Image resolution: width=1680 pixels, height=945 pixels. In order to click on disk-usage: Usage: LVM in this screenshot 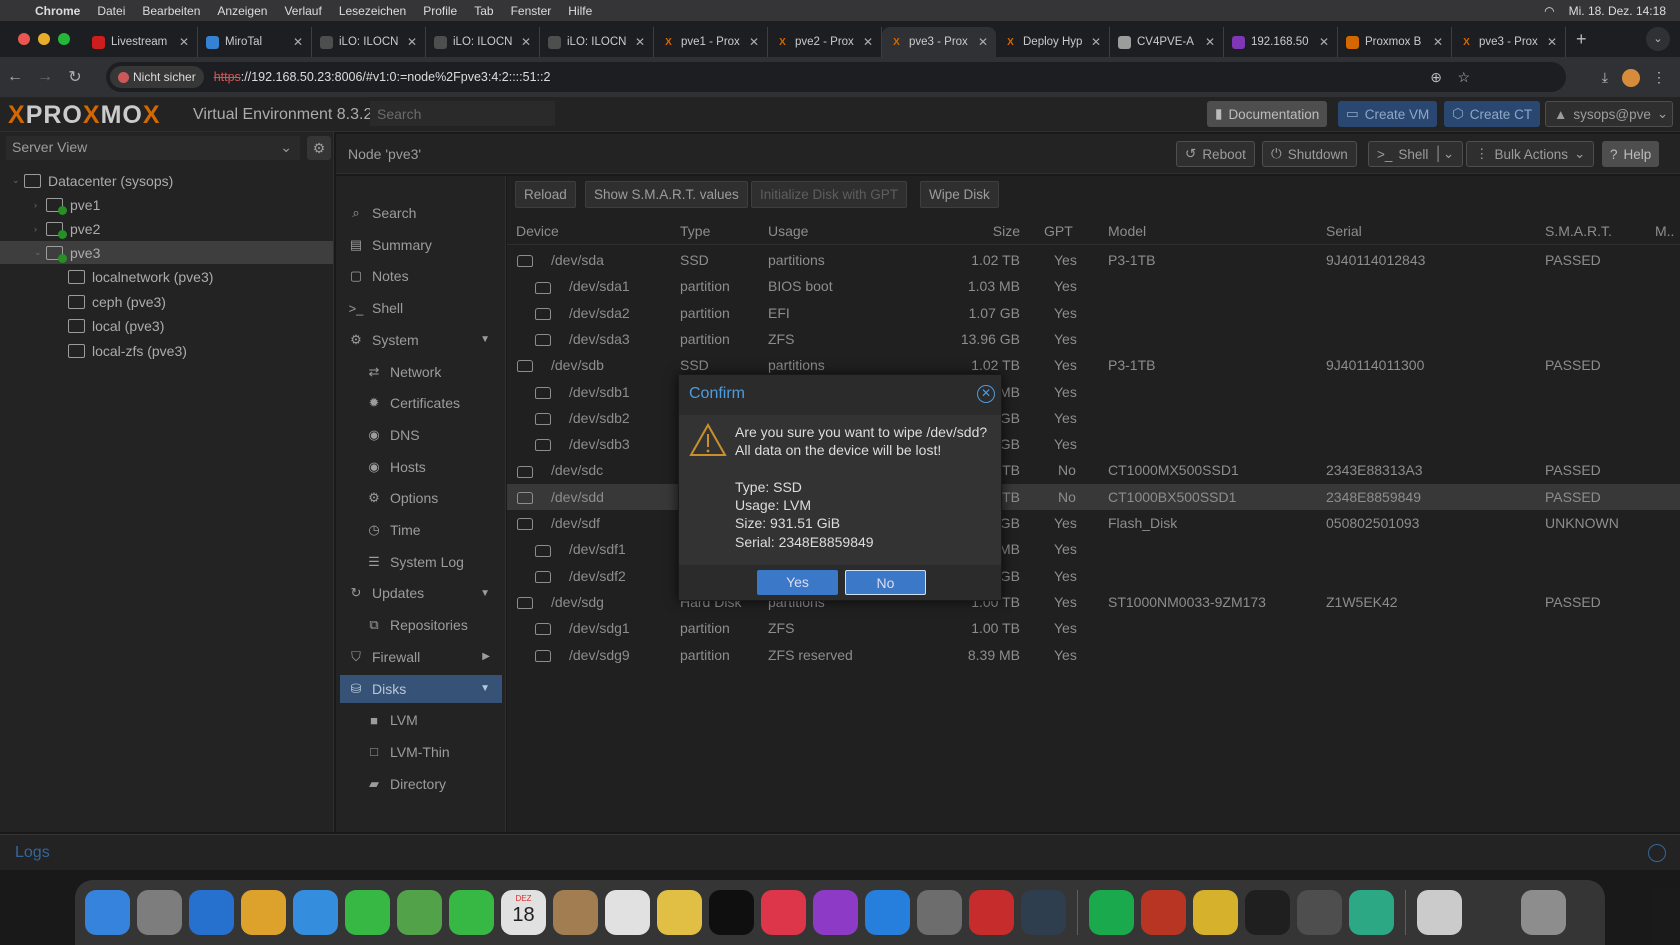, I will do `click(773, 505)`.